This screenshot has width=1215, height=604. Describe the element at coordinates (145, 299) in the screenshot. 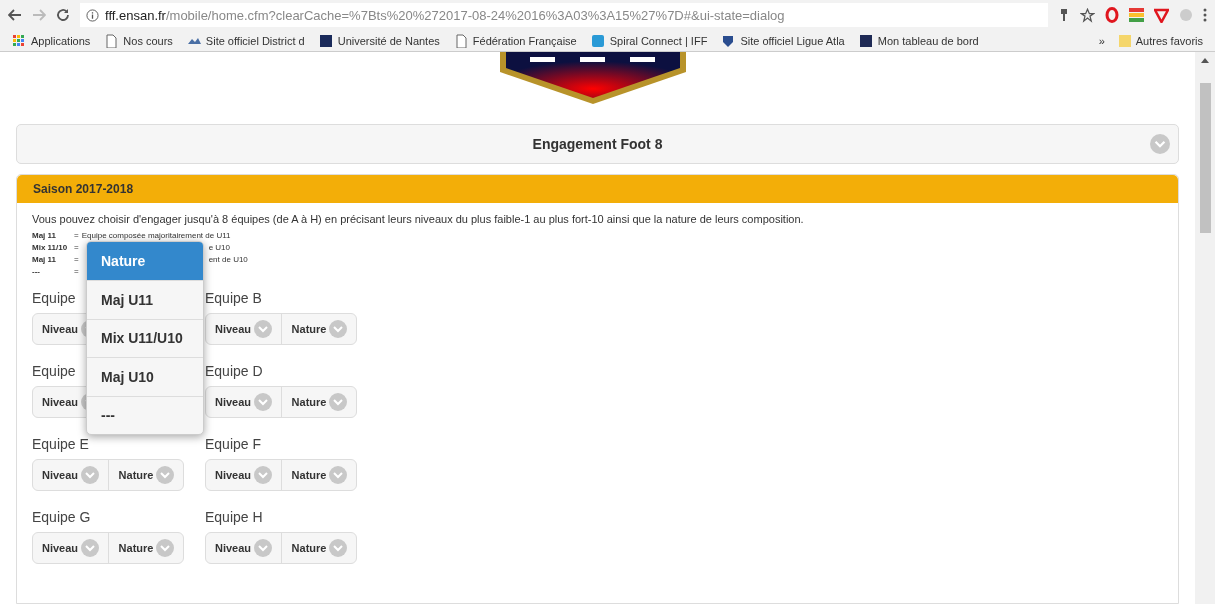

I see `menu-option: Maj U11` at that location.